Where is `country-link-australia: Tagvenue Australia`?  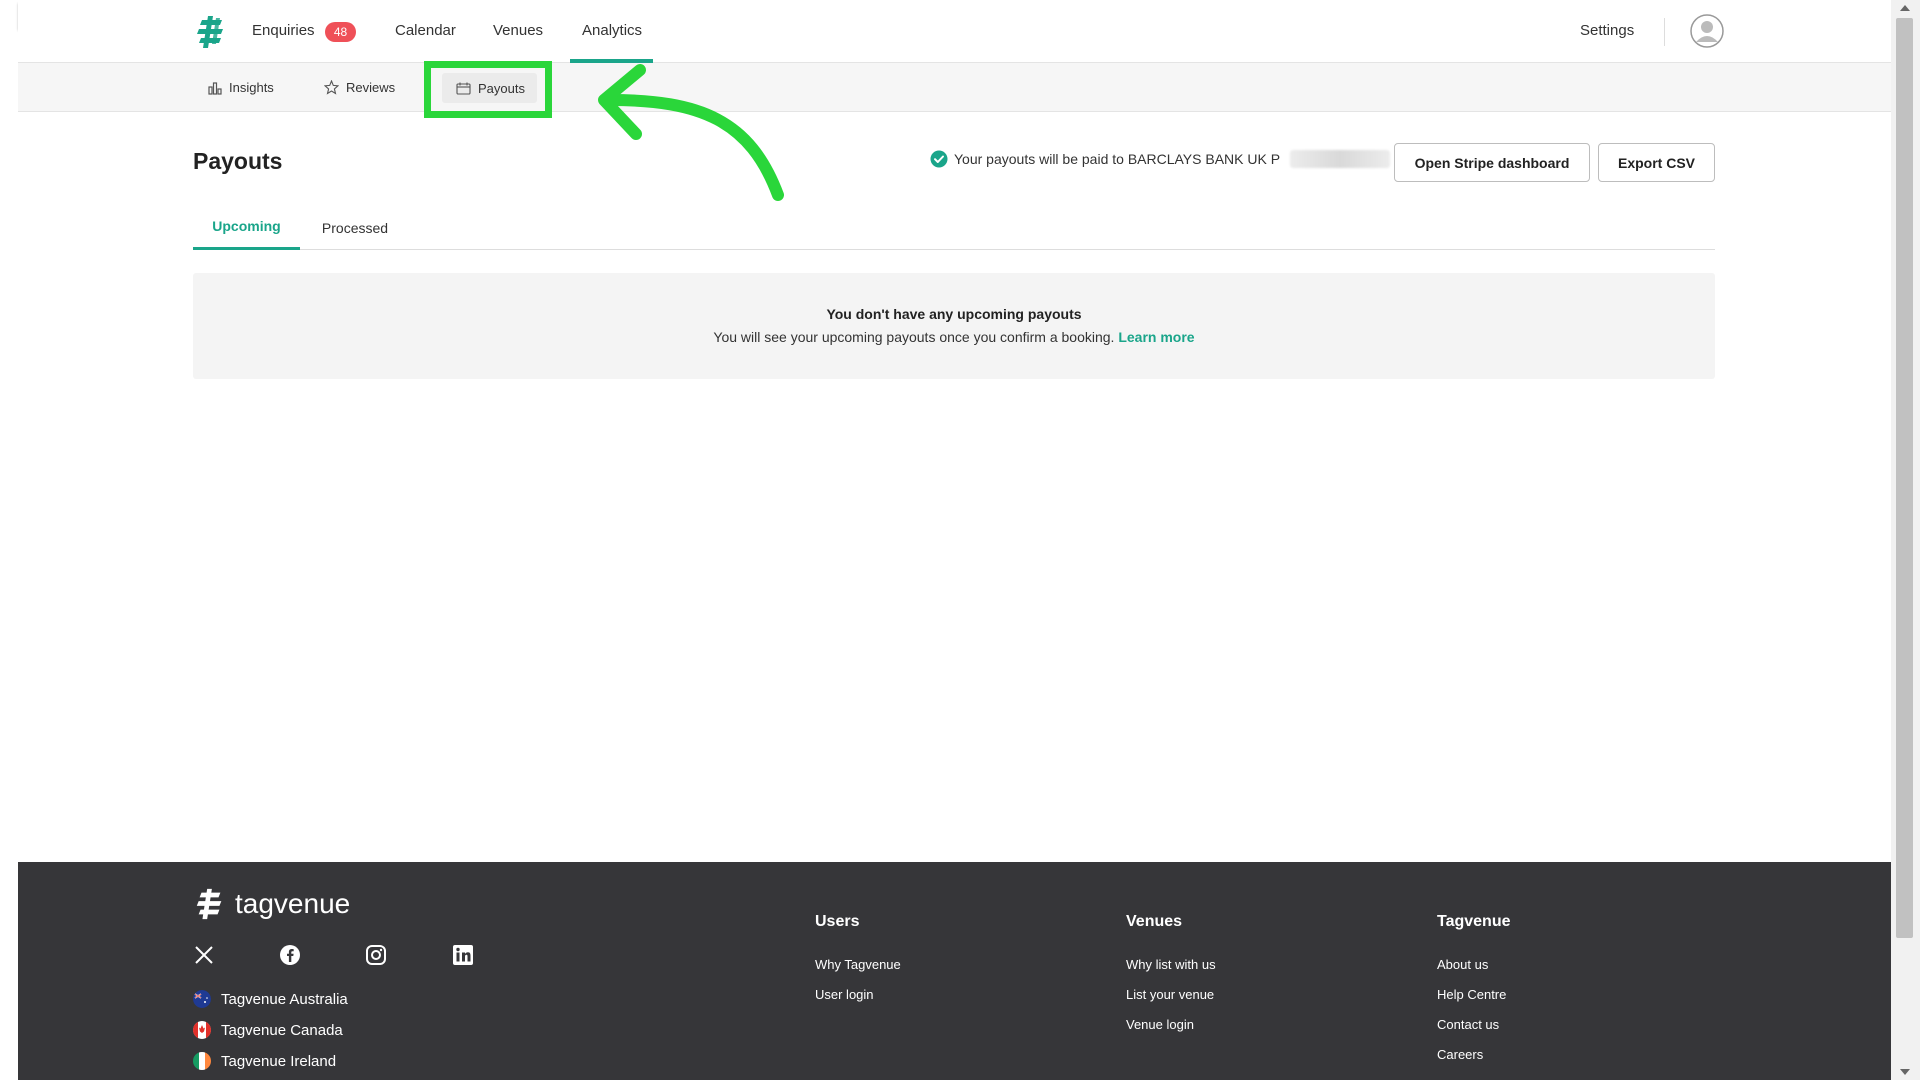
country-link-australia: Tagvenue Australia is located at coordinates (270, 999).